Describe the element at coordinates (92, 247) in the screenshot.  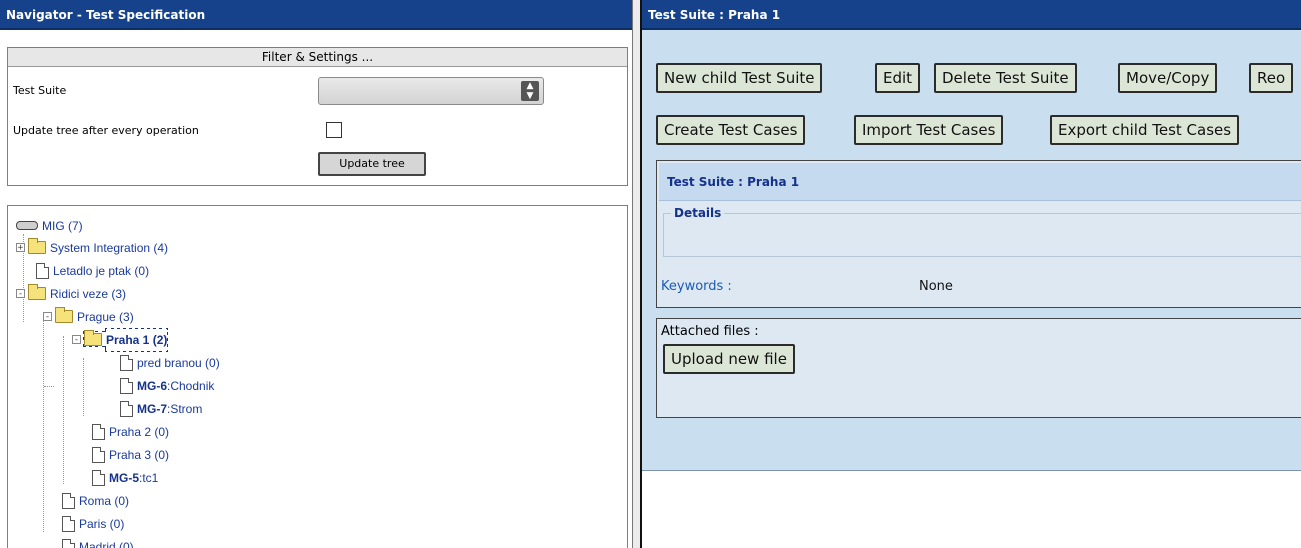
I see `tree-node-system-integration: + System Integration (4)` at that location.